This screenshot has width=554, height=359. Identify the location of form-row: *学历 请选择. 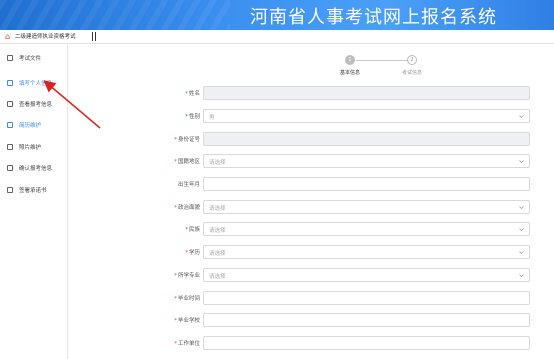
(335, 252).